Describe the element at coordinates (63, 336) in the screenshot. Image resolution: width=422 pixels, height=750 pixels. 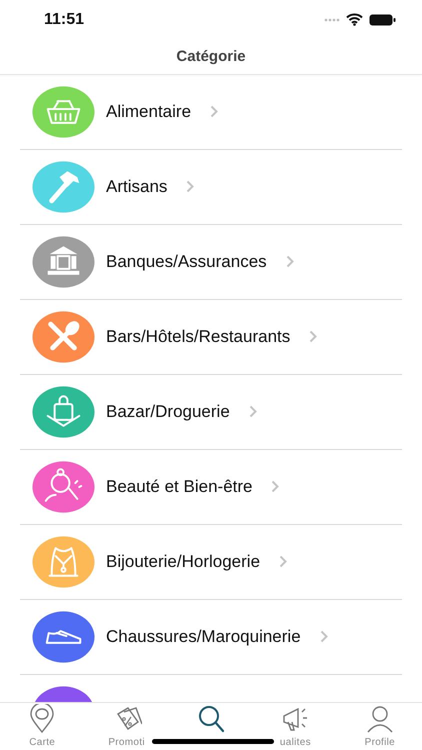
I see `cutlery-icon` at that location.